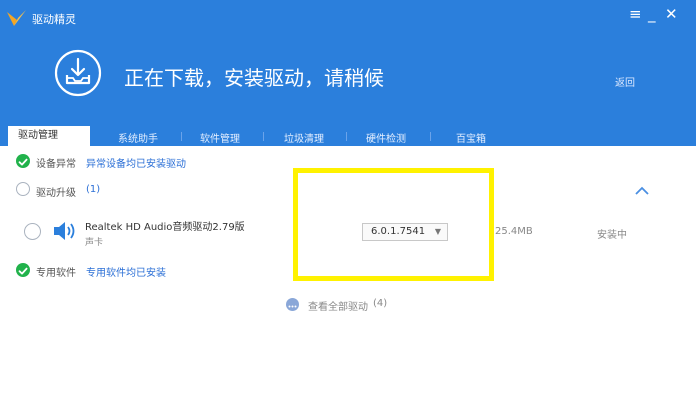 The width and height of the screenshot is (696, 408). What do you see at coordinates (78, 73) in the screenshot?
I see `download-tray-icon` at bounding box center [78, 73].